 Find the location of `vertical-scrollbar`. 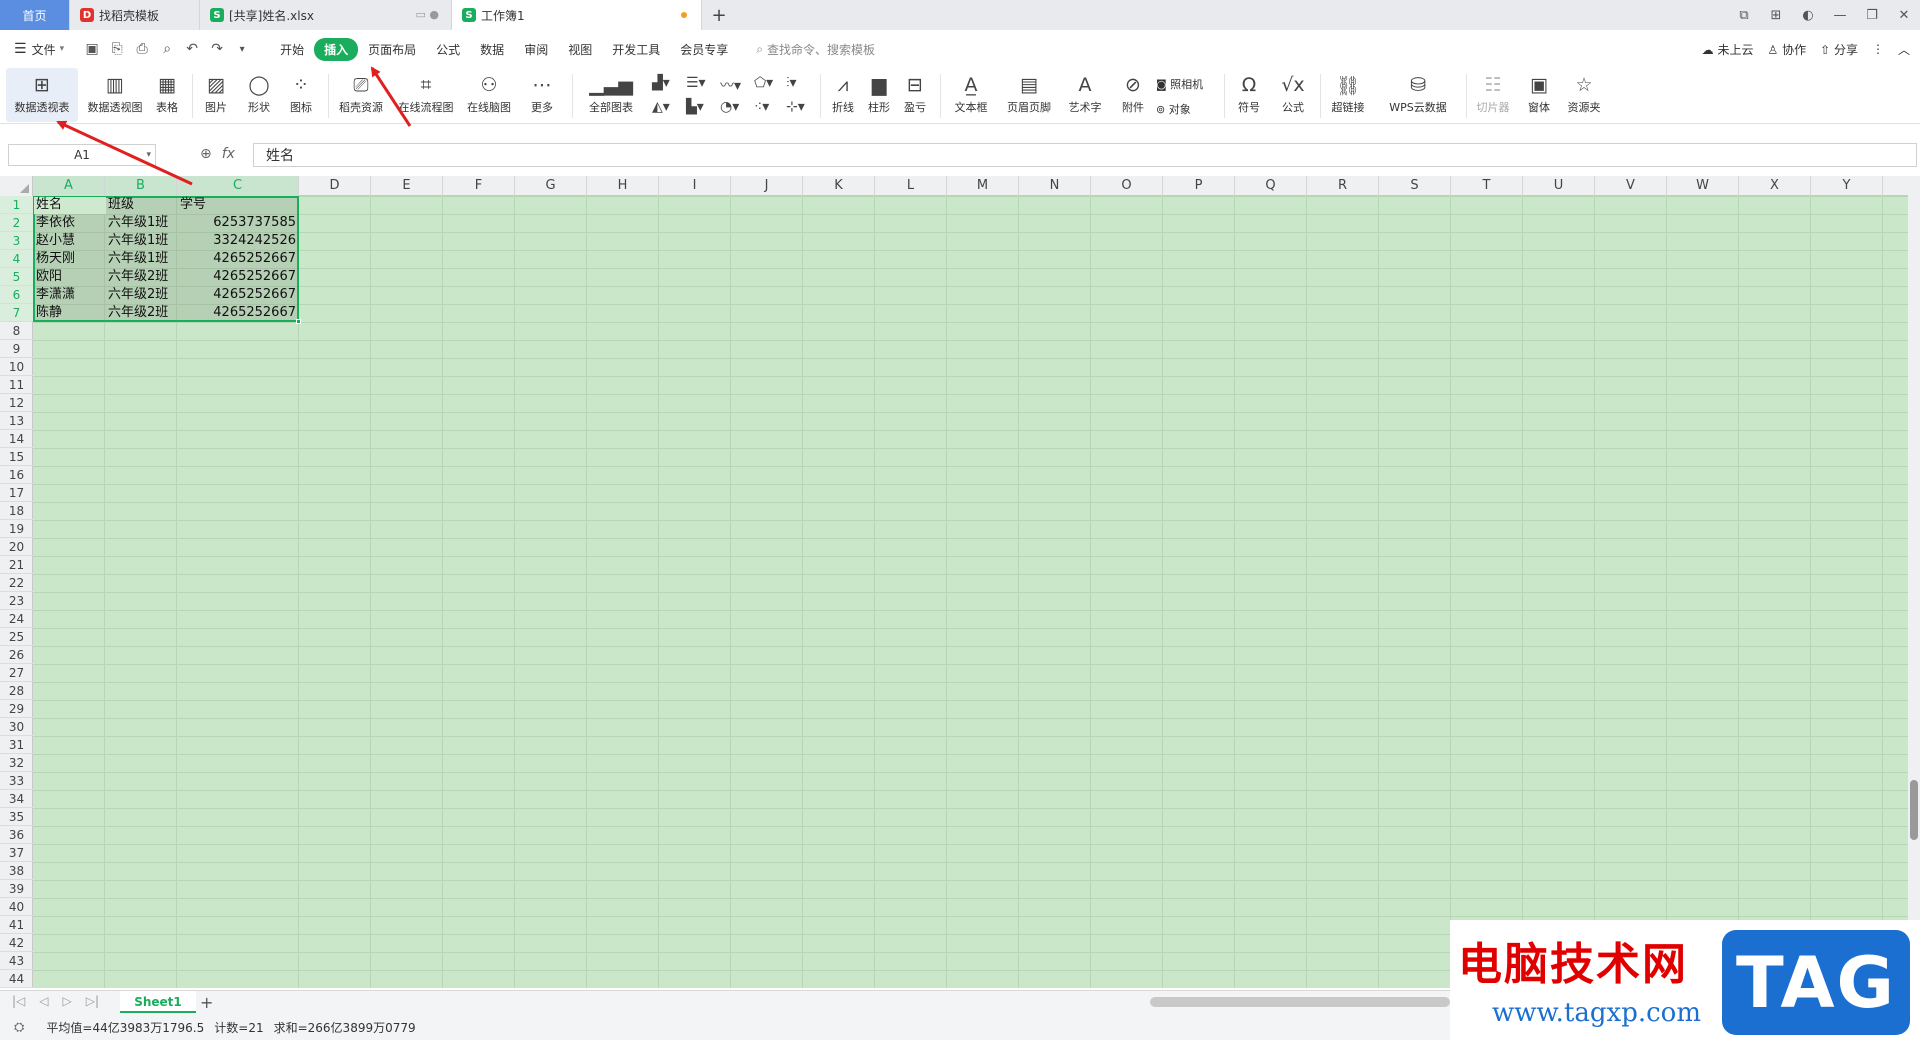

vertical-scrollbar is located at coordinates (1914, 582).